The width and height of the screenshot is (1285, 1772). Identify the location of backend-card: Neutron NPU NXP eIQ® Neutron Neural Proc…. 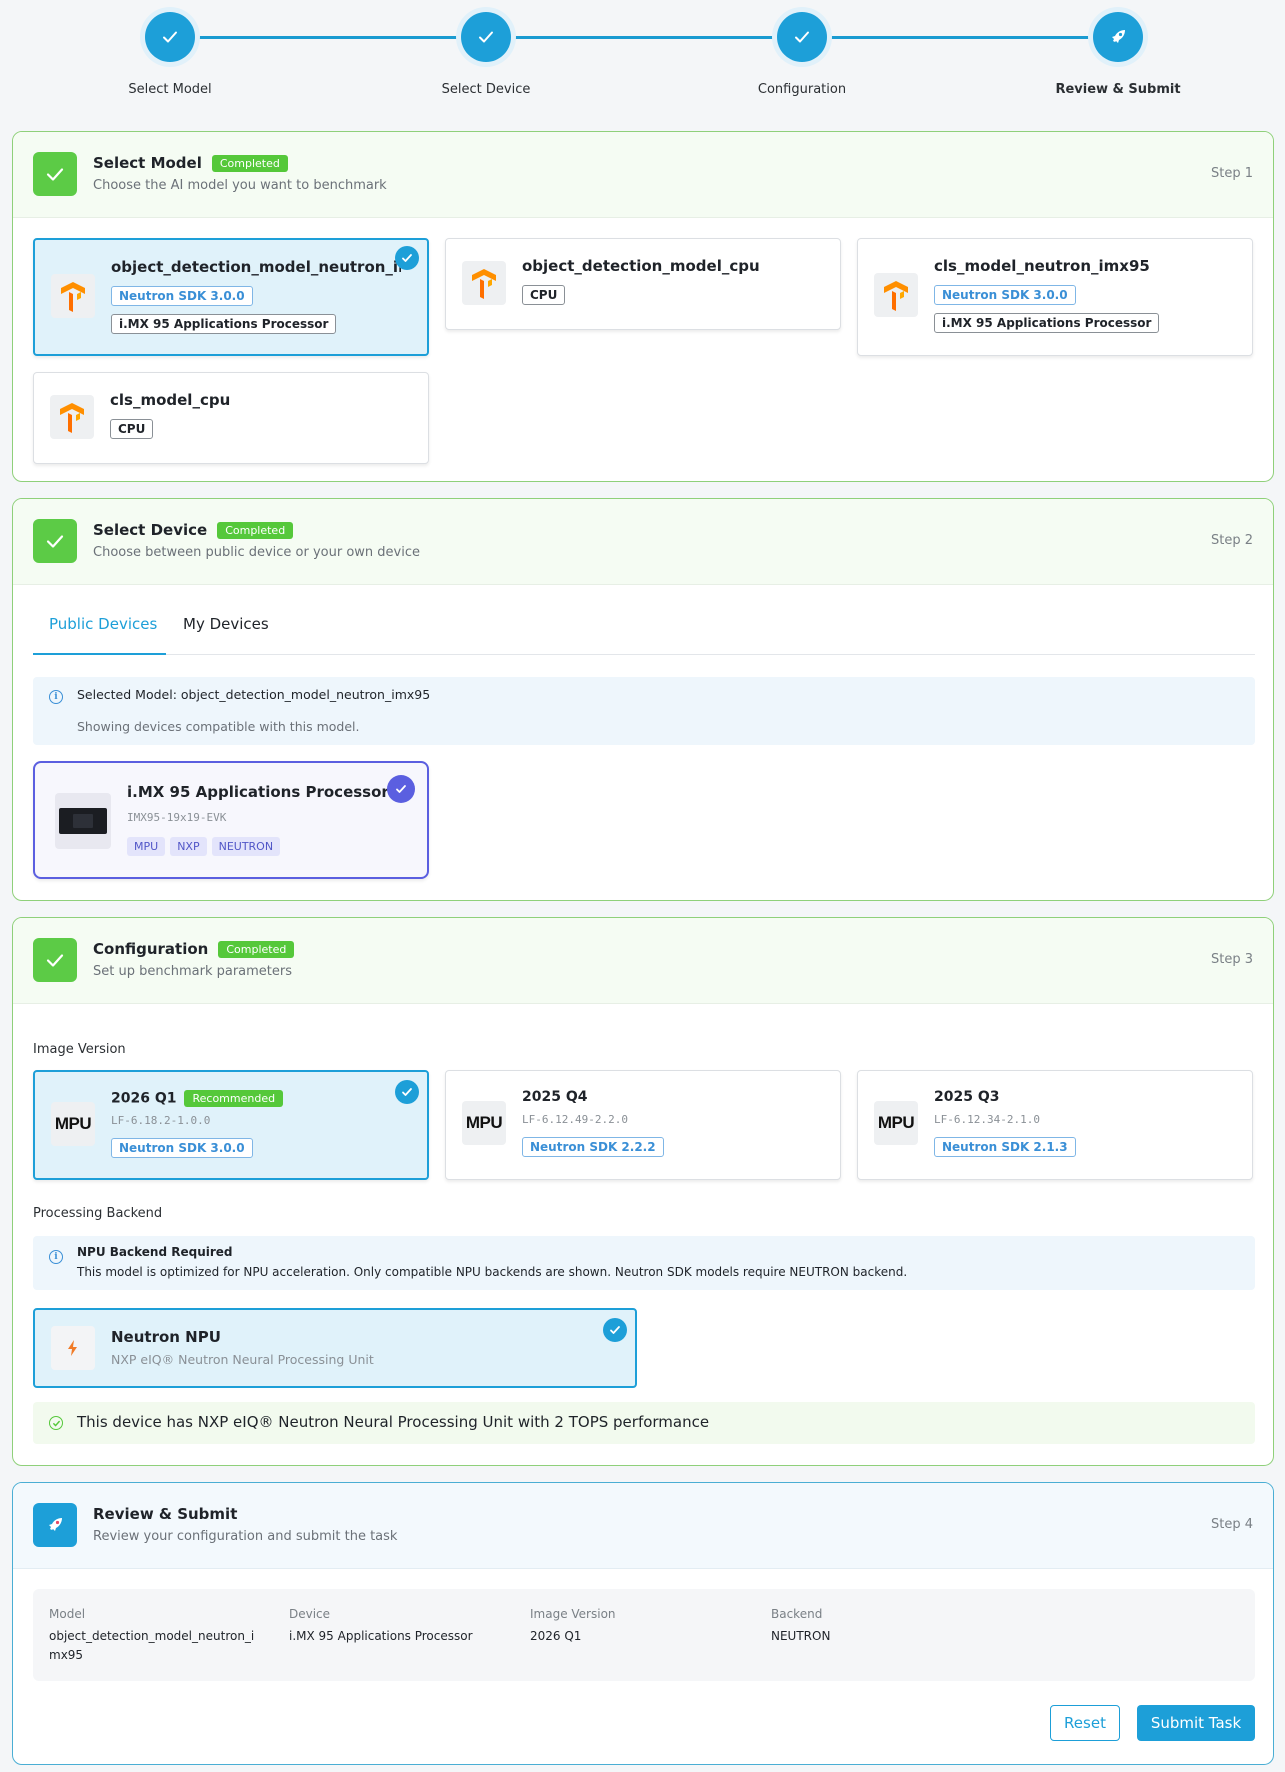
(335, 1348).